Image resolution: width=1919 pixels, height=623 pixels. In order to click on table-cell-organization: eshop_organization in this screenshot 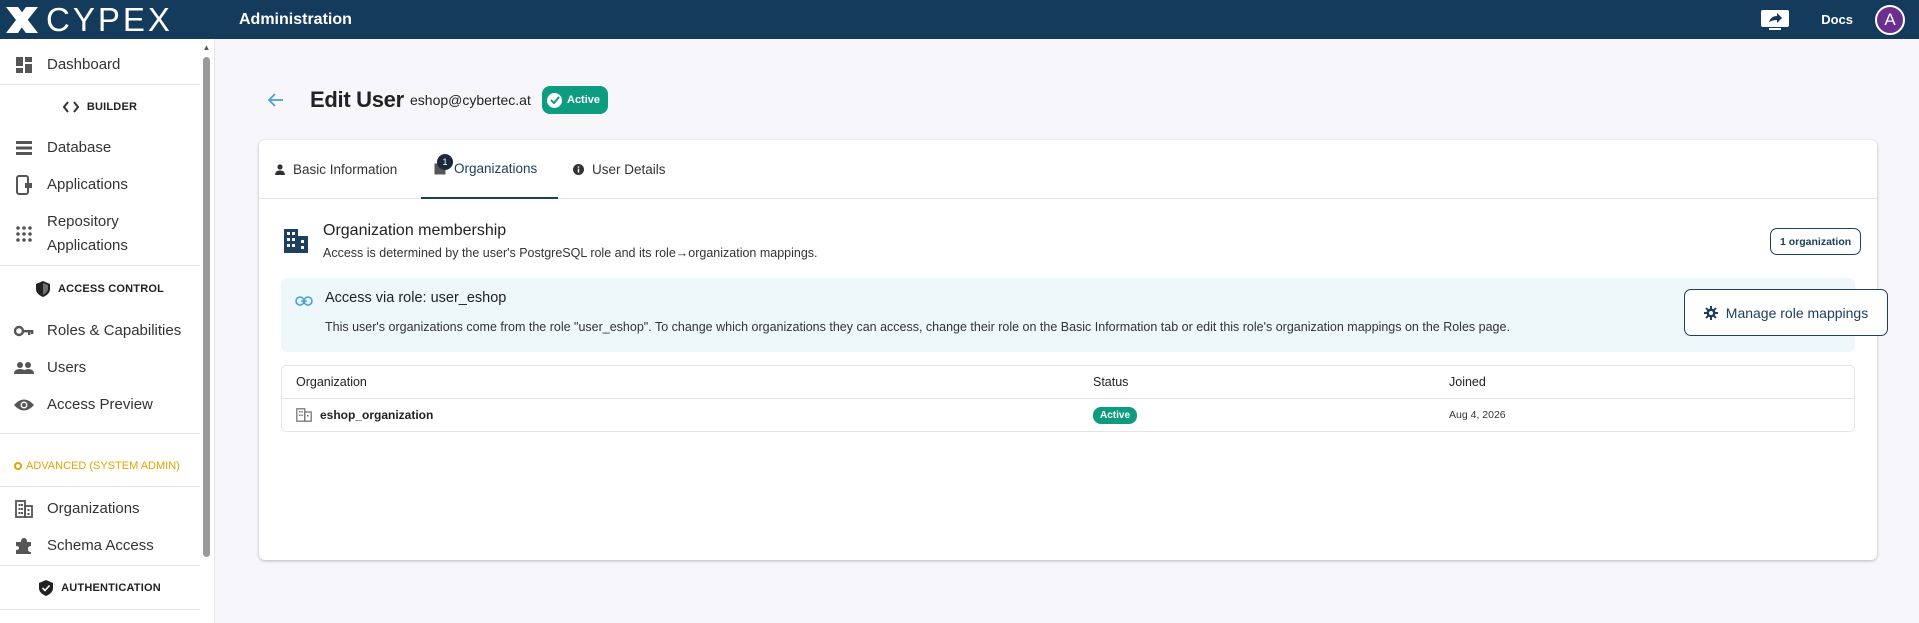, I will do `click(364, 415)`.